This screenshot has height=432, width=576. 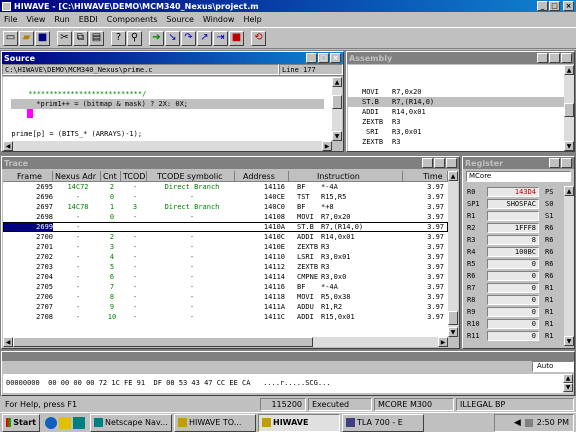 What do you see at coordinates (225, 237) in the screenshot?
I see `trace-row: 2700 - 2 - - 1410C ADDI R14,0x01 3.97` at bounding box center [225, 237].